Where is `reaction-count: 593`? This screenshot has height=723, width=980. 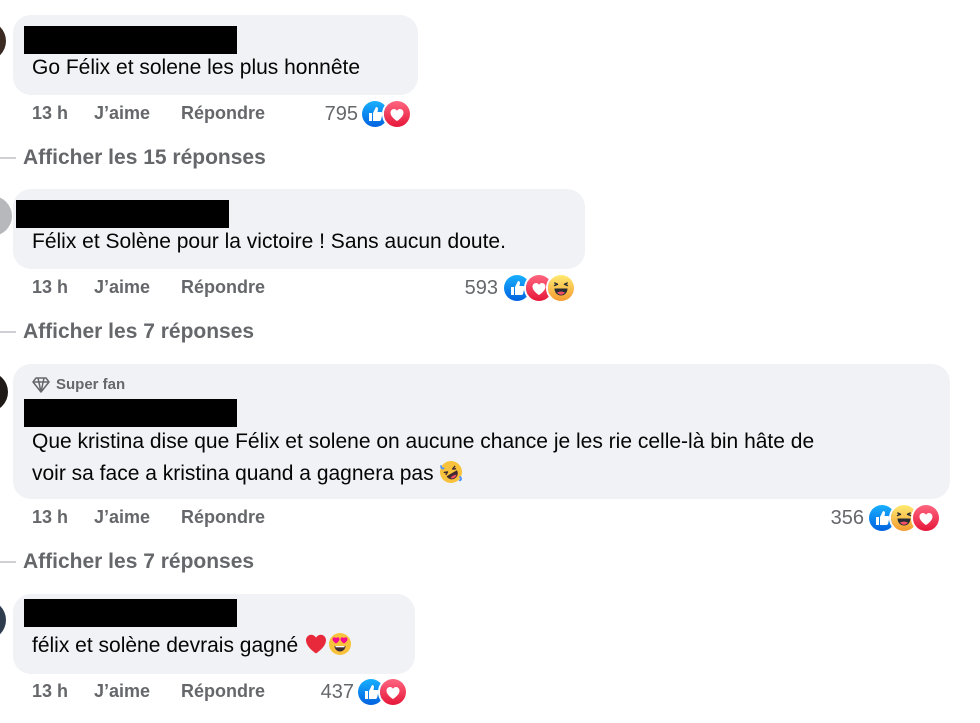
reaction-count: 593 is located at coordinates (469, 288).